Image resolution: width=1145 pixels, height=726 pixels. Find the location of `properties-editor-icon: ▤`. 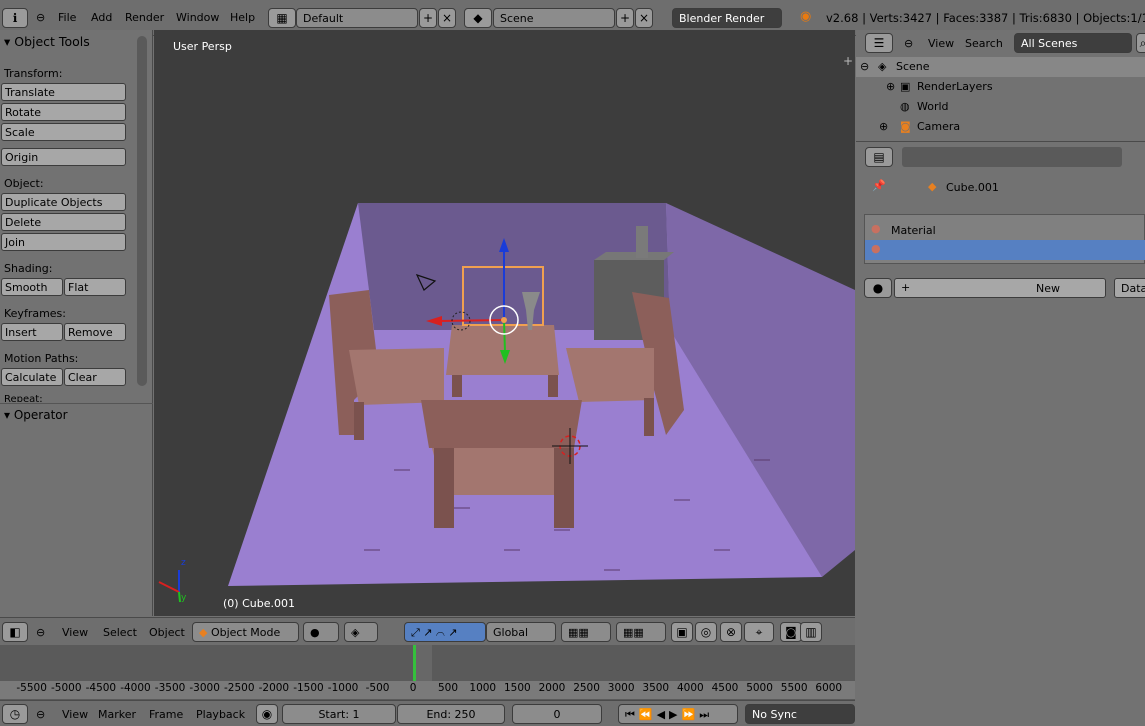

properties-editor-icon: ▤ is located at coordinates (879, 157).